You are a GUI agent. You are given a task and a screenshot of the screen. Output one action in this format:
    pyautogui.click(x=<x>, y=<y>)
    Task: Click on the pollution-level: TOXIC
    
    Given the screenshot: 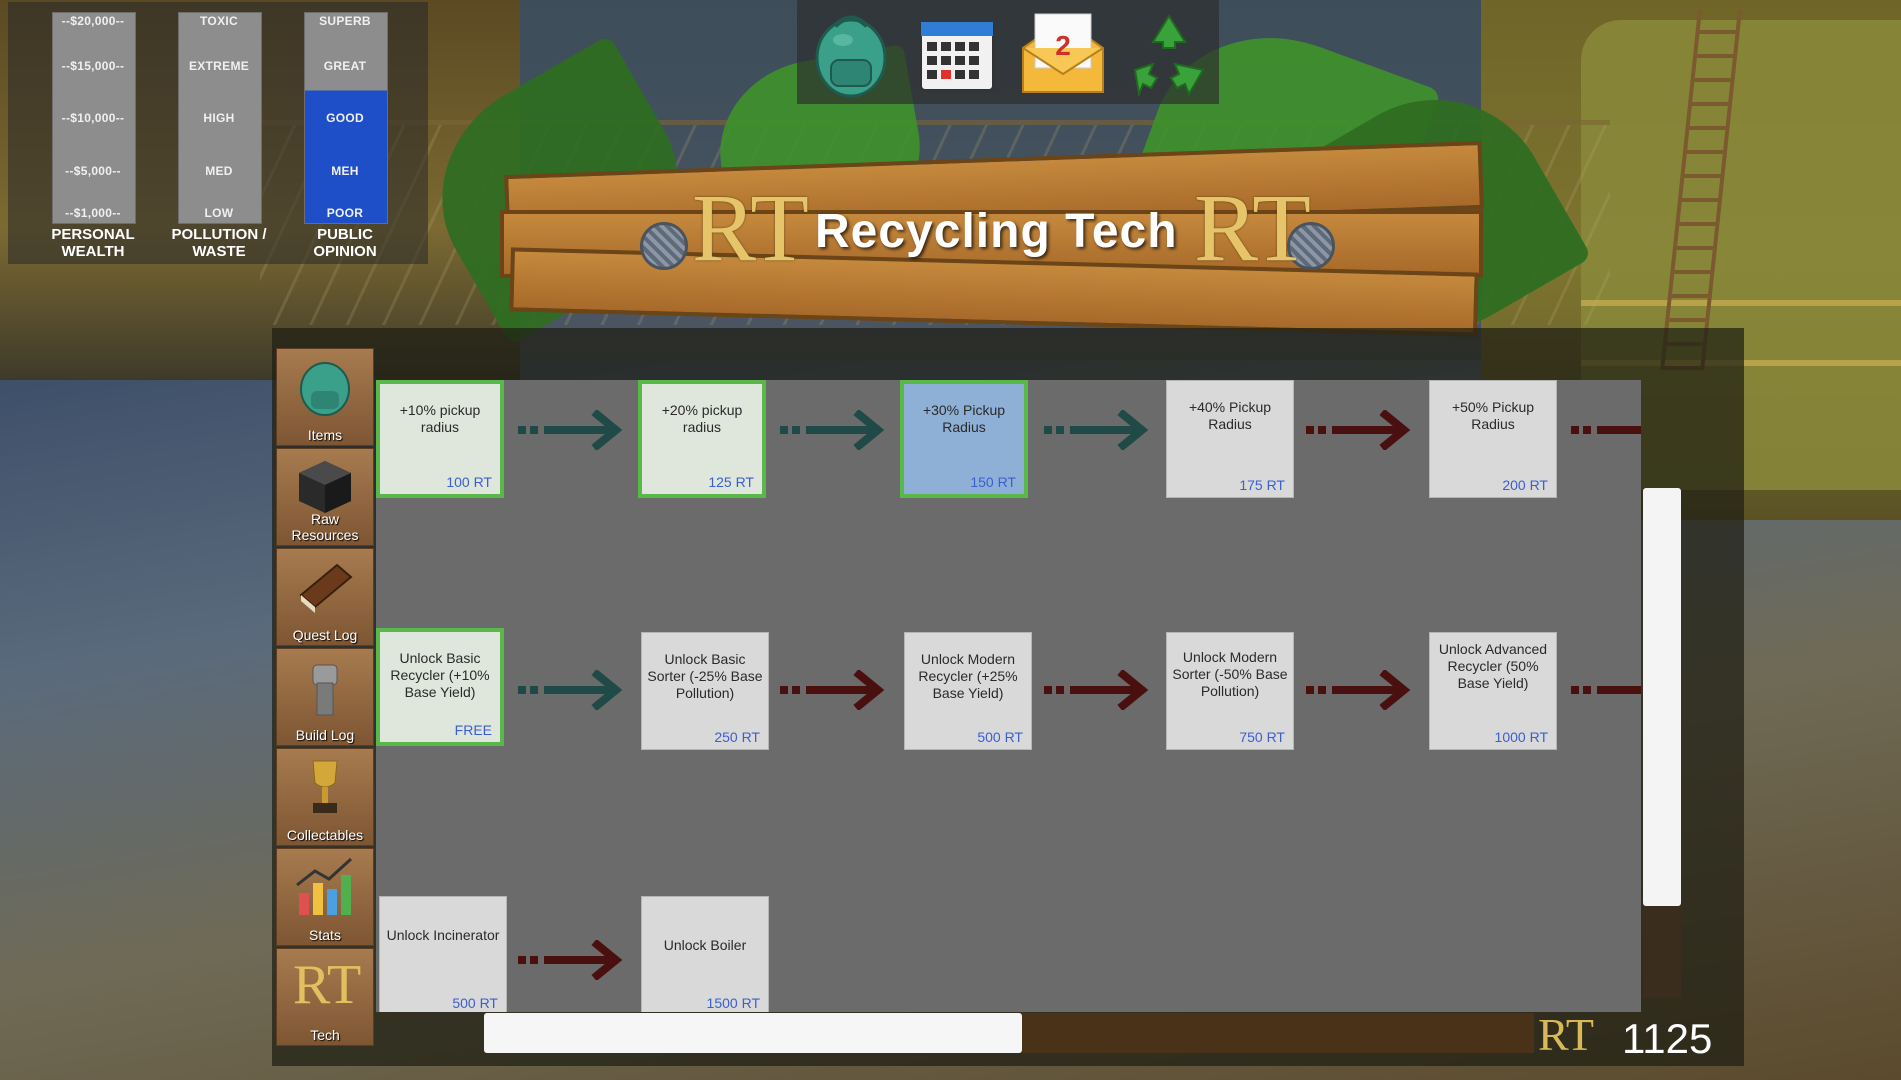 What is the action you would take?
    pyautogui.click(x=219, y=21)
    